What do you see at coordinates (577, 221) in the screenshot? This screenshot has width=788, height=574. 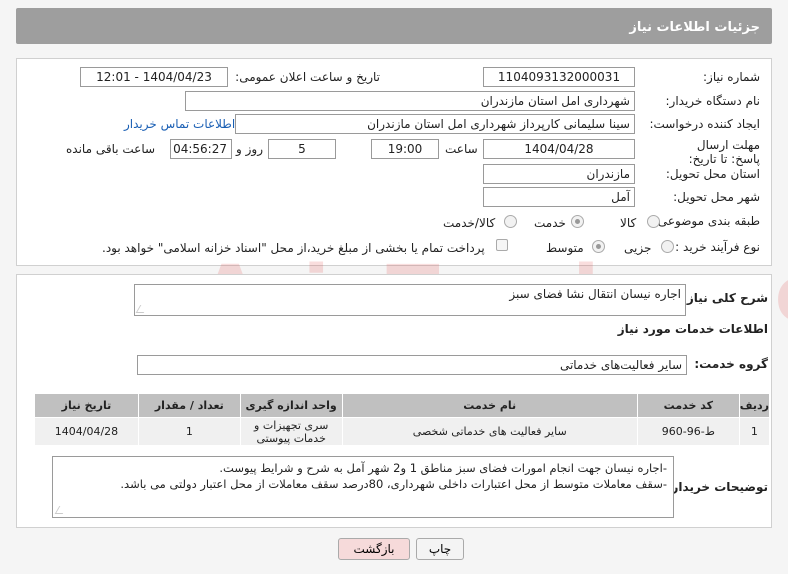 I see `category-service-radio` at bounding box center [577, 221].